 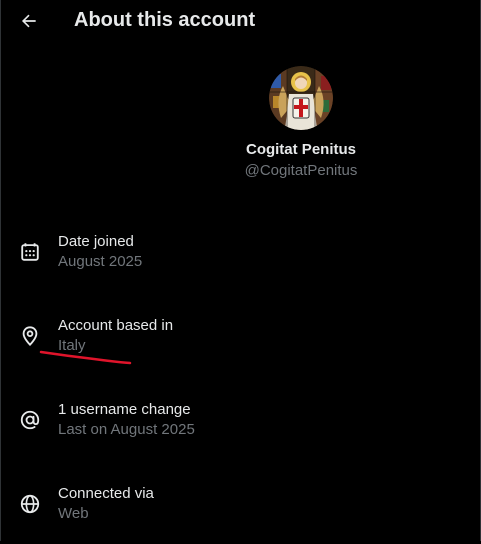 I want to click on at-sign-icon, so click(x=30, y=420).